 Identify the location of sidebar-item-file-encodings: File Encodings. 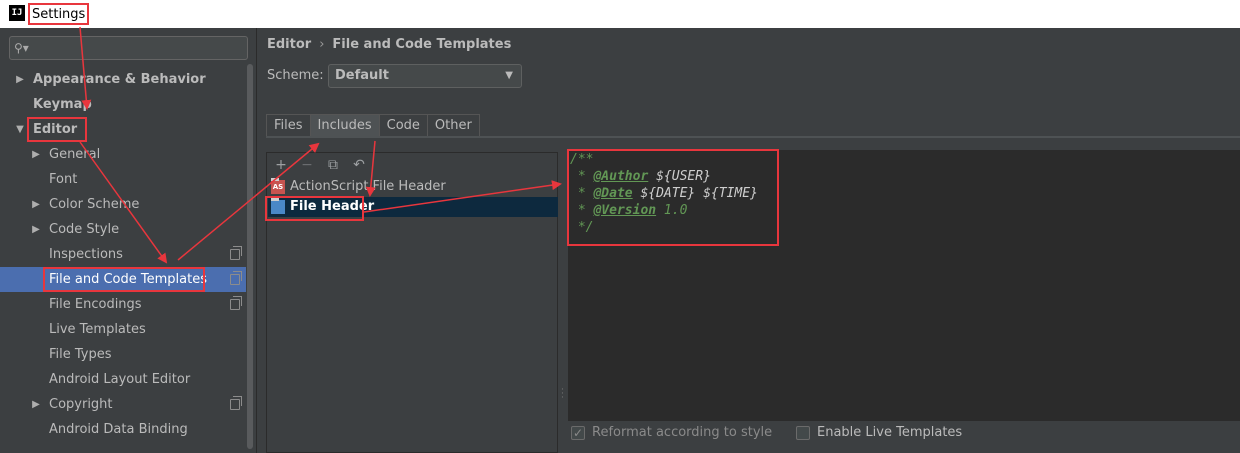
(123, 304).